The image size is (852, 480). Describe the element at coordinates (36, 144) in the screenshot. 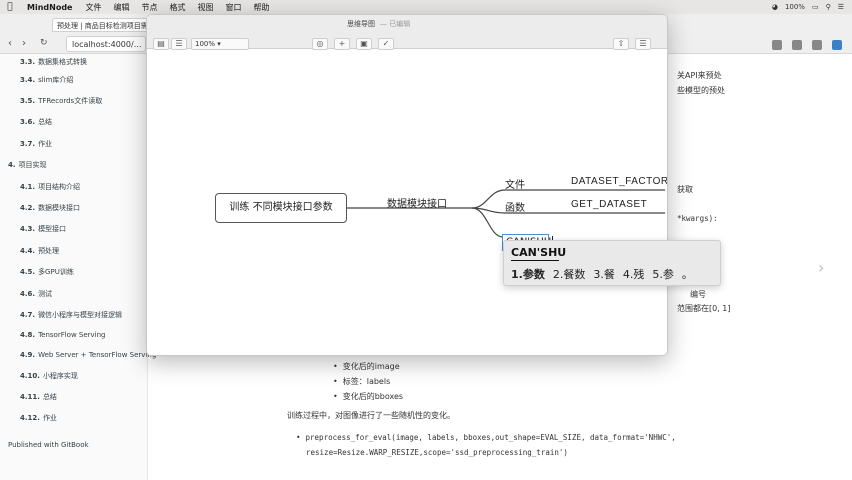

I see `toc-item: 3.7. 作业` at that location.